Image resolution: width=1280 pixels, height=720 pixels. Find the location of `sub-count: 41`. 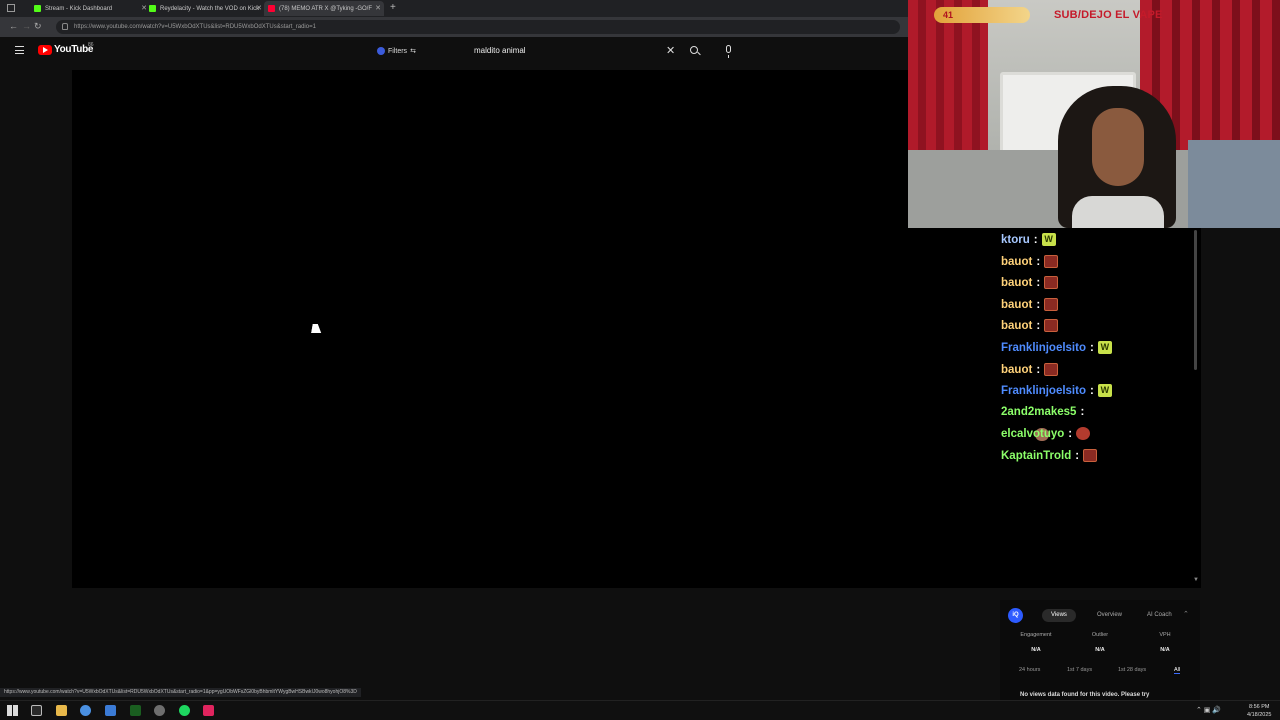

sub-count: 41 is located at coordinates (948, 15).